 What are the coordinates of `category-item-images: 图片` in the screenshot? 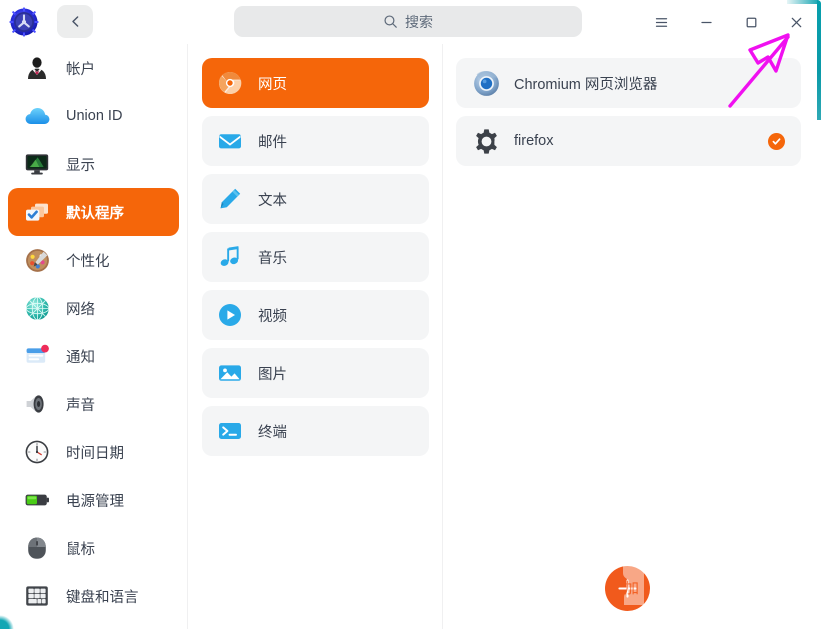 It's located at (315, 373).